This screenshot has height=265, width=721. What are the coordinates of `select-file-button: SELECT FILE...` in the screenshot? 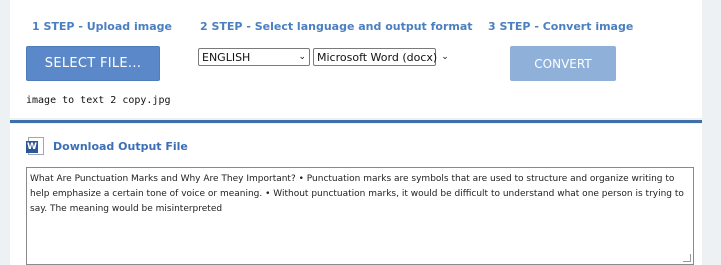 It's located at (93, 63).